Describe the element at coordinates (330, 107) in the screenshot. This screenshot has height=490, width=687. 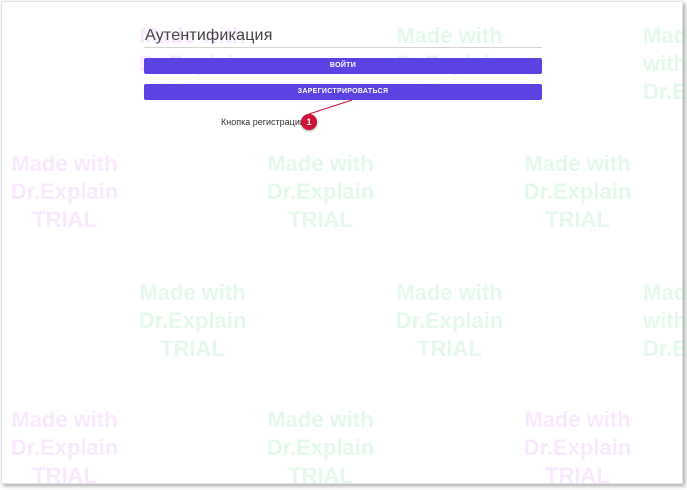
I see `callout-leader-line` at that location.